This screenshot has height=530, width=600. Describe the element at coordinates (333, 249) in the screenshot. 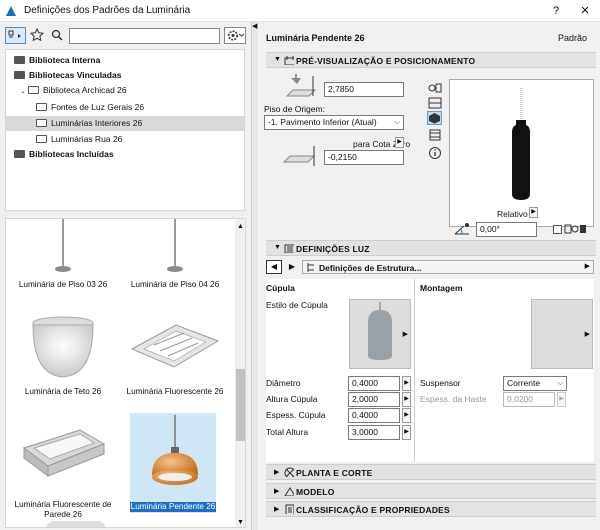

I see `section-title: DEFINIÇÕES LUZ` at that location.